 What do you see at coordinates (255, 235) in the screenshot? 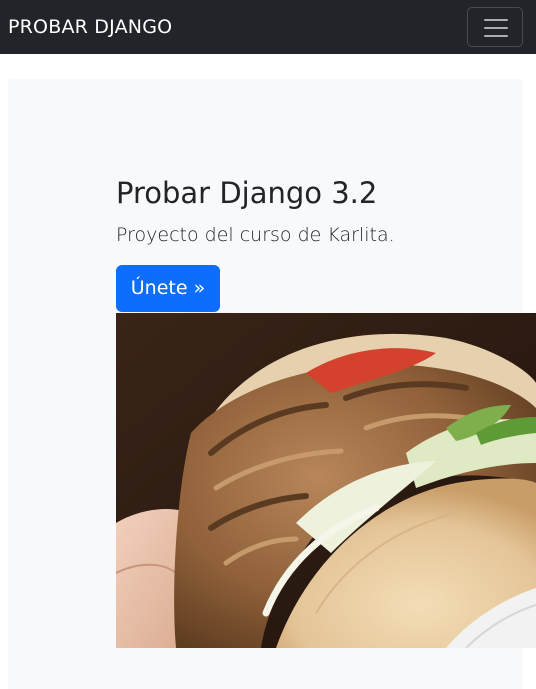
I see `hero-lead-text: Proyecto del curso de Karlita.` at bounding box center [255, 235].